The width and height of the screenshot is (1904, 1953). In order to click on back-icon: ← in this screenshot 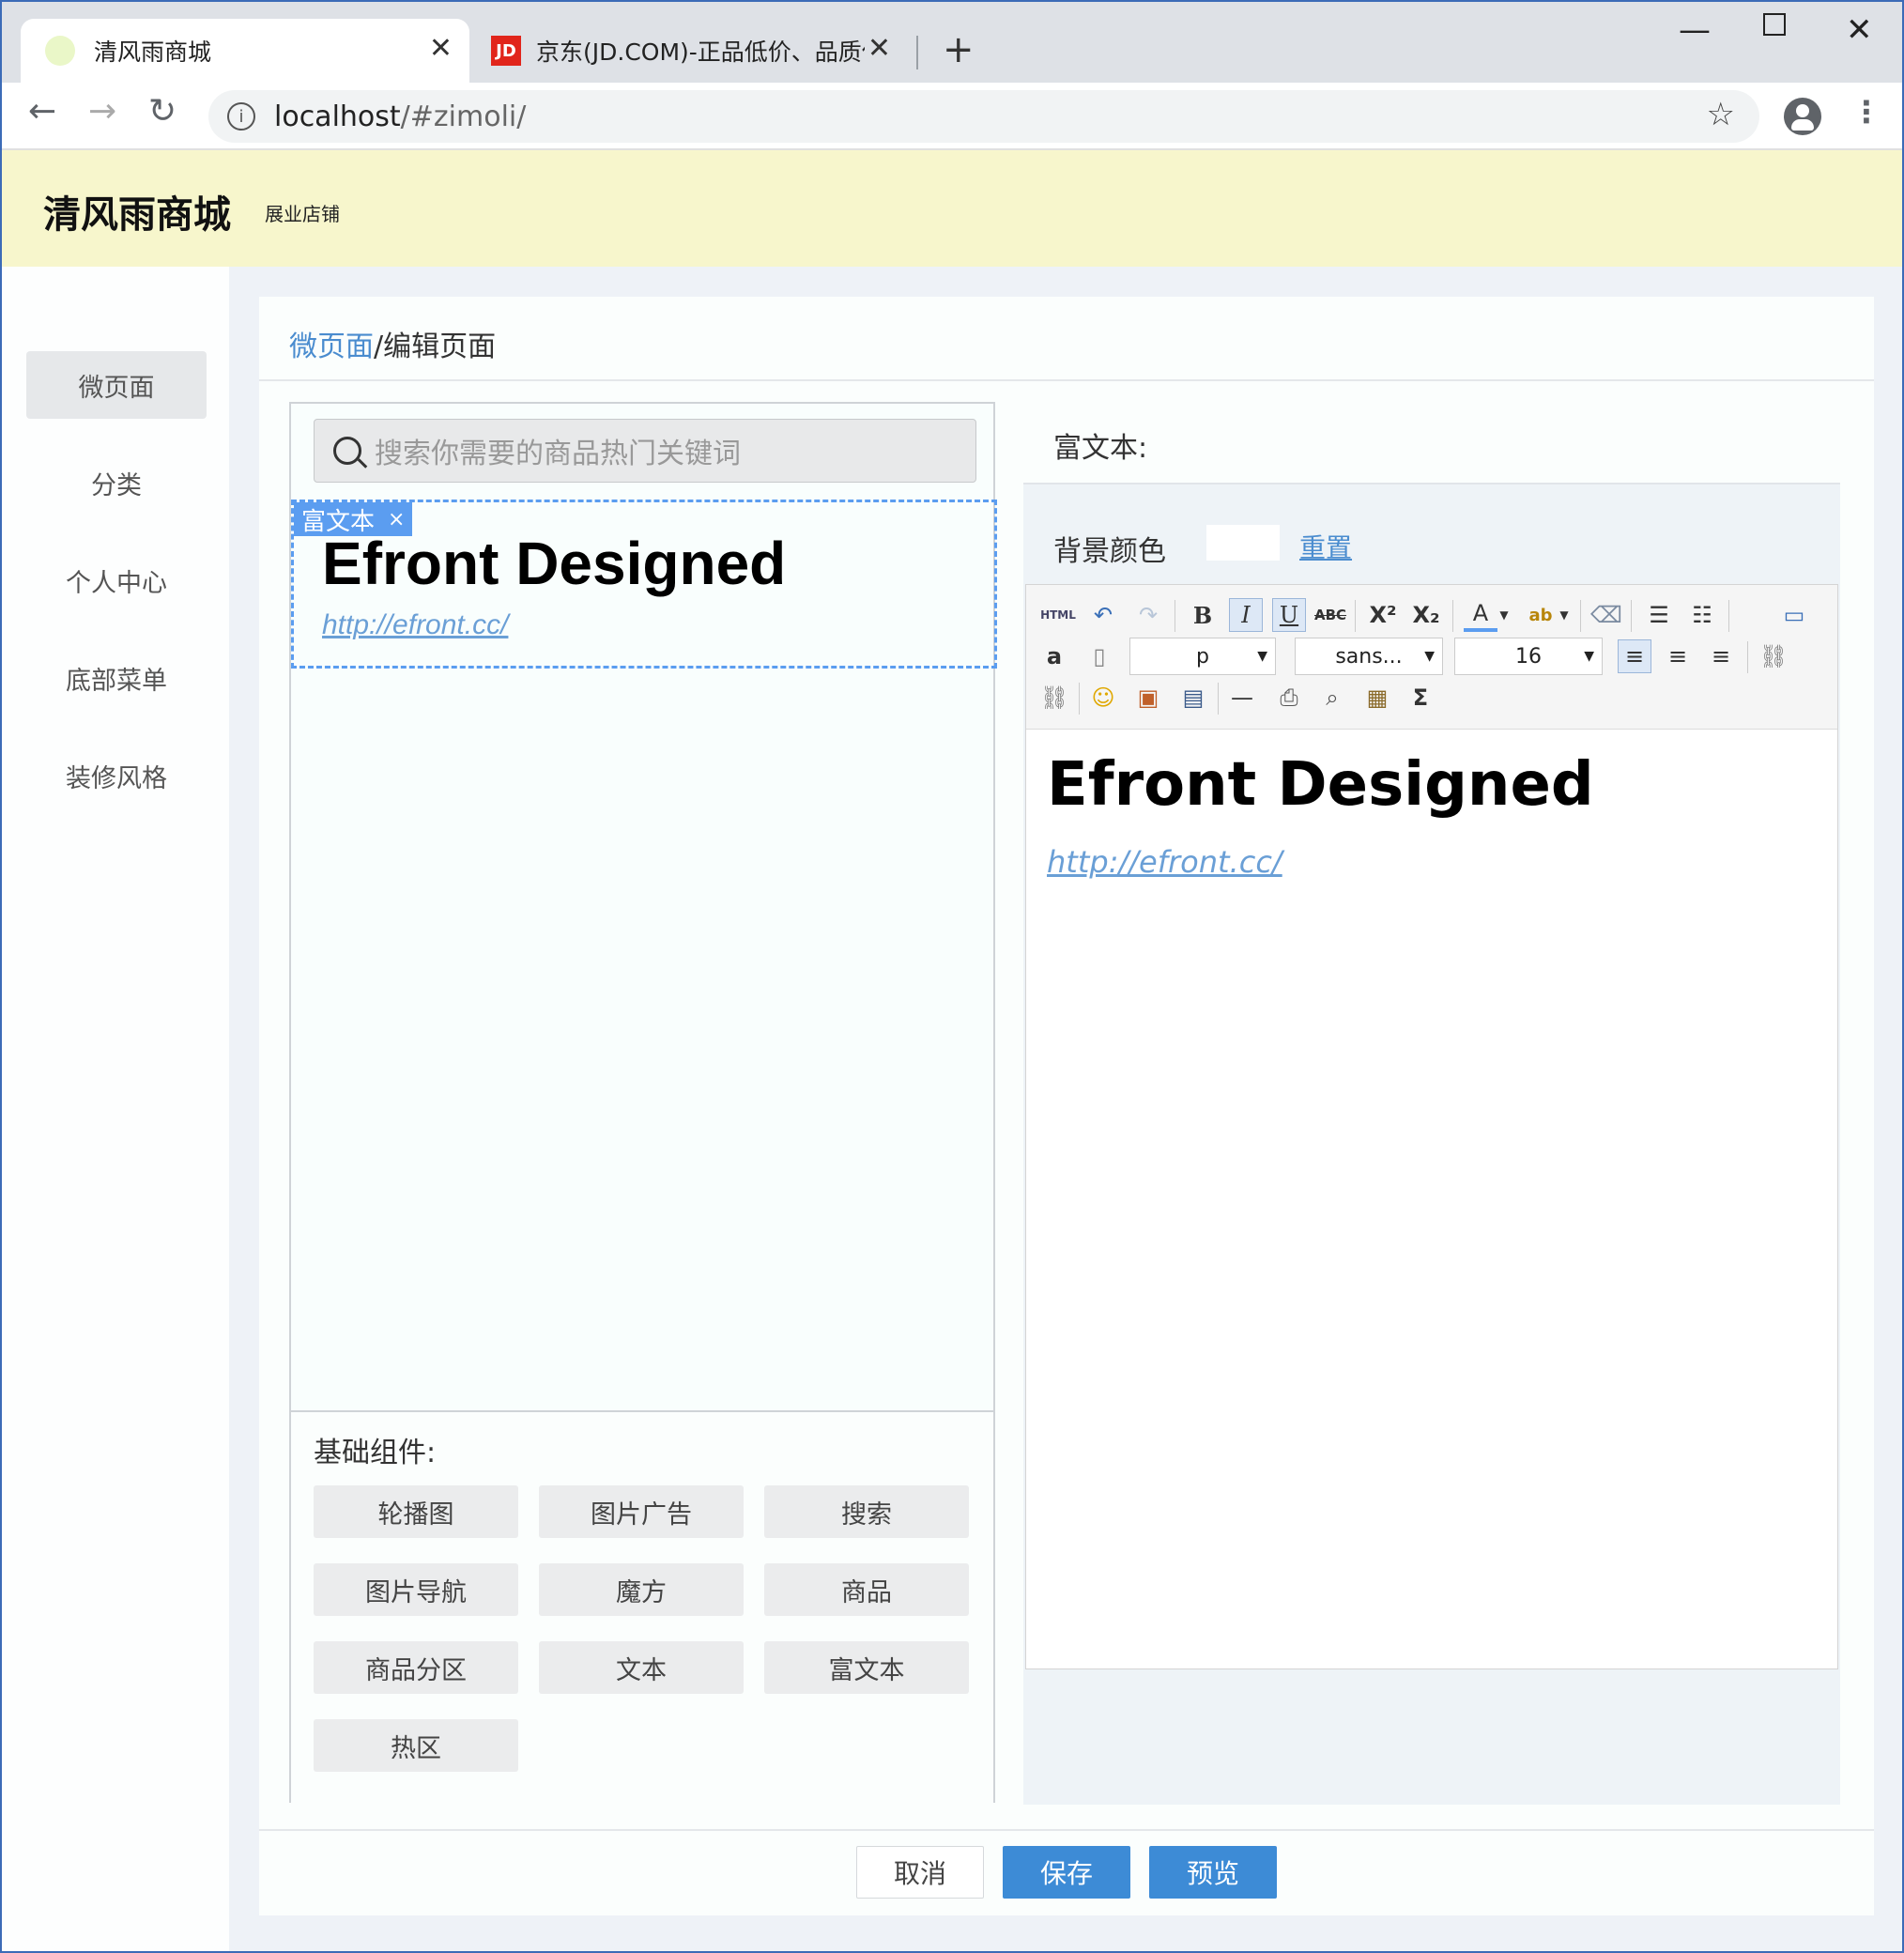, I will do `click(42, 111)`.